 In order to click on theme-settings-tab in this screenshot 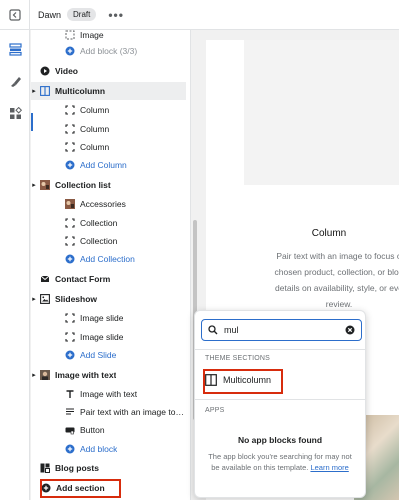, I will do `click(15, 81)`.